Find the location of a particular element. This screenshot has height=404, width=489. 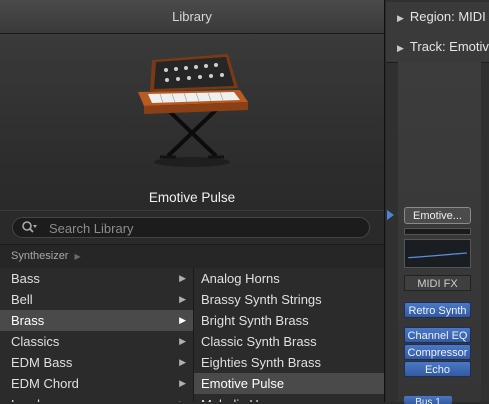

category-item: EDM Chord ▶ is located at coordinates (96, 383).